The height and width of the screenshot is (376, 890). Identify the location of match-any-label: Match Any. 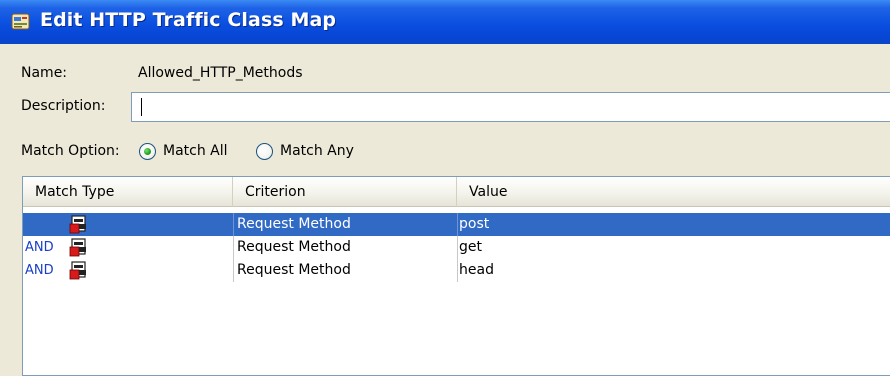
(317, 151).